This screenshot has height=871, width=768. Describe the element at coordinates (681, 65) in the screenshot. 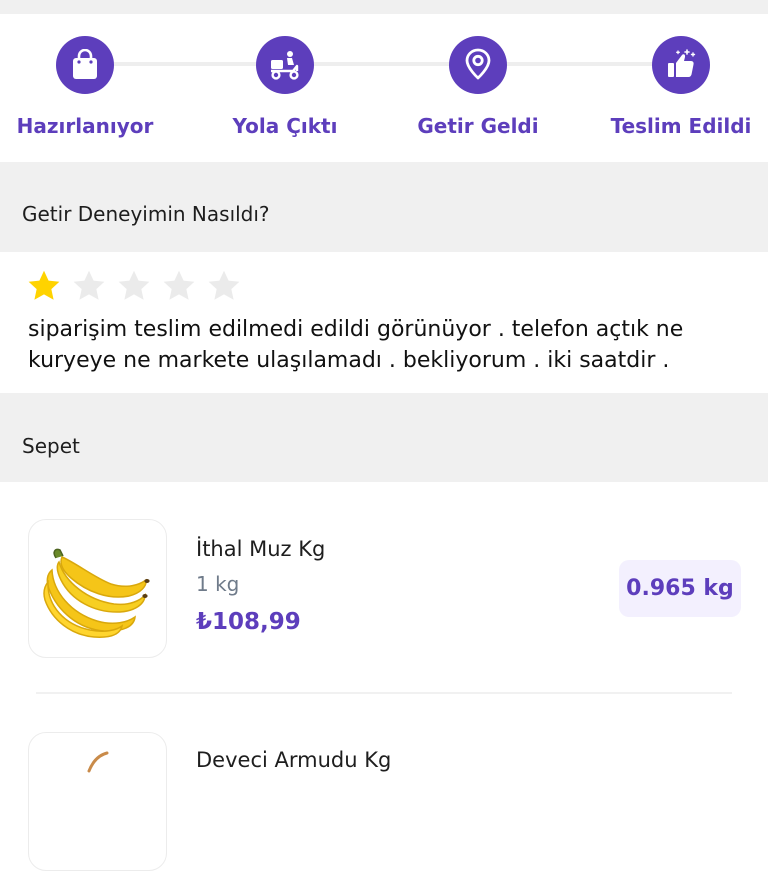

I see `thumbs-up-icon` at that location.